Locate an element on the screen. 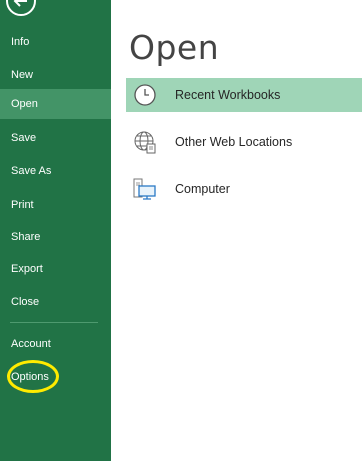 The height and width of the screenshot is (461, 362). globe-icon is located at coordinates (145, 142).